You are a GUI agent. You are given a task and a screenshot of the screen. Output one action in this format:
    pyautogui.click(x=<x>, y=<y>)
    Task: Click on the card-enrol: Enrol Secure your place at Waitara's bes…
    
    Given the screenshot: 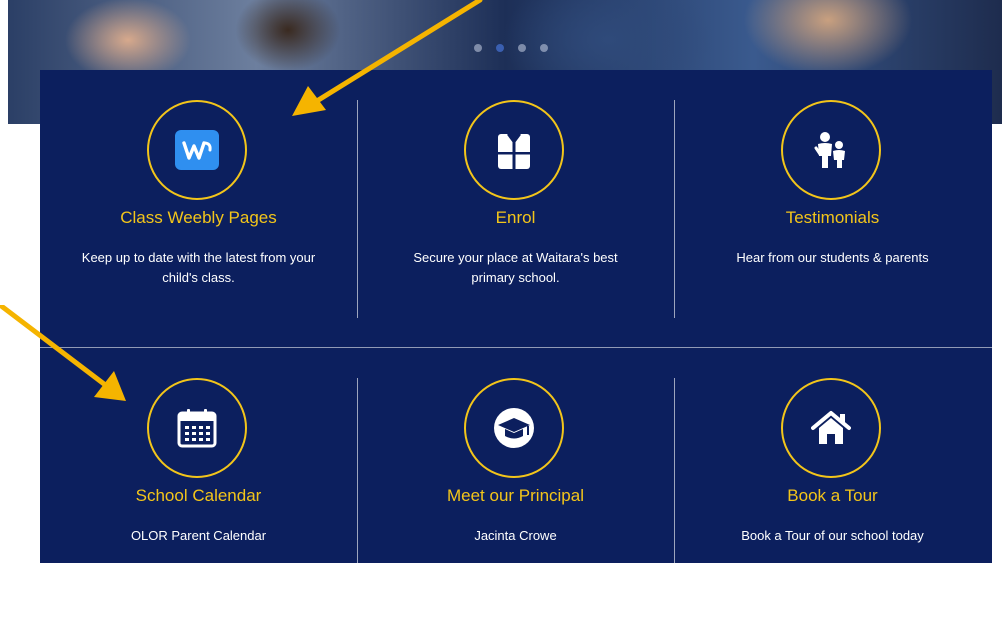 What is the action you would take?
    pyautogui.click(x=515, y=220)
    